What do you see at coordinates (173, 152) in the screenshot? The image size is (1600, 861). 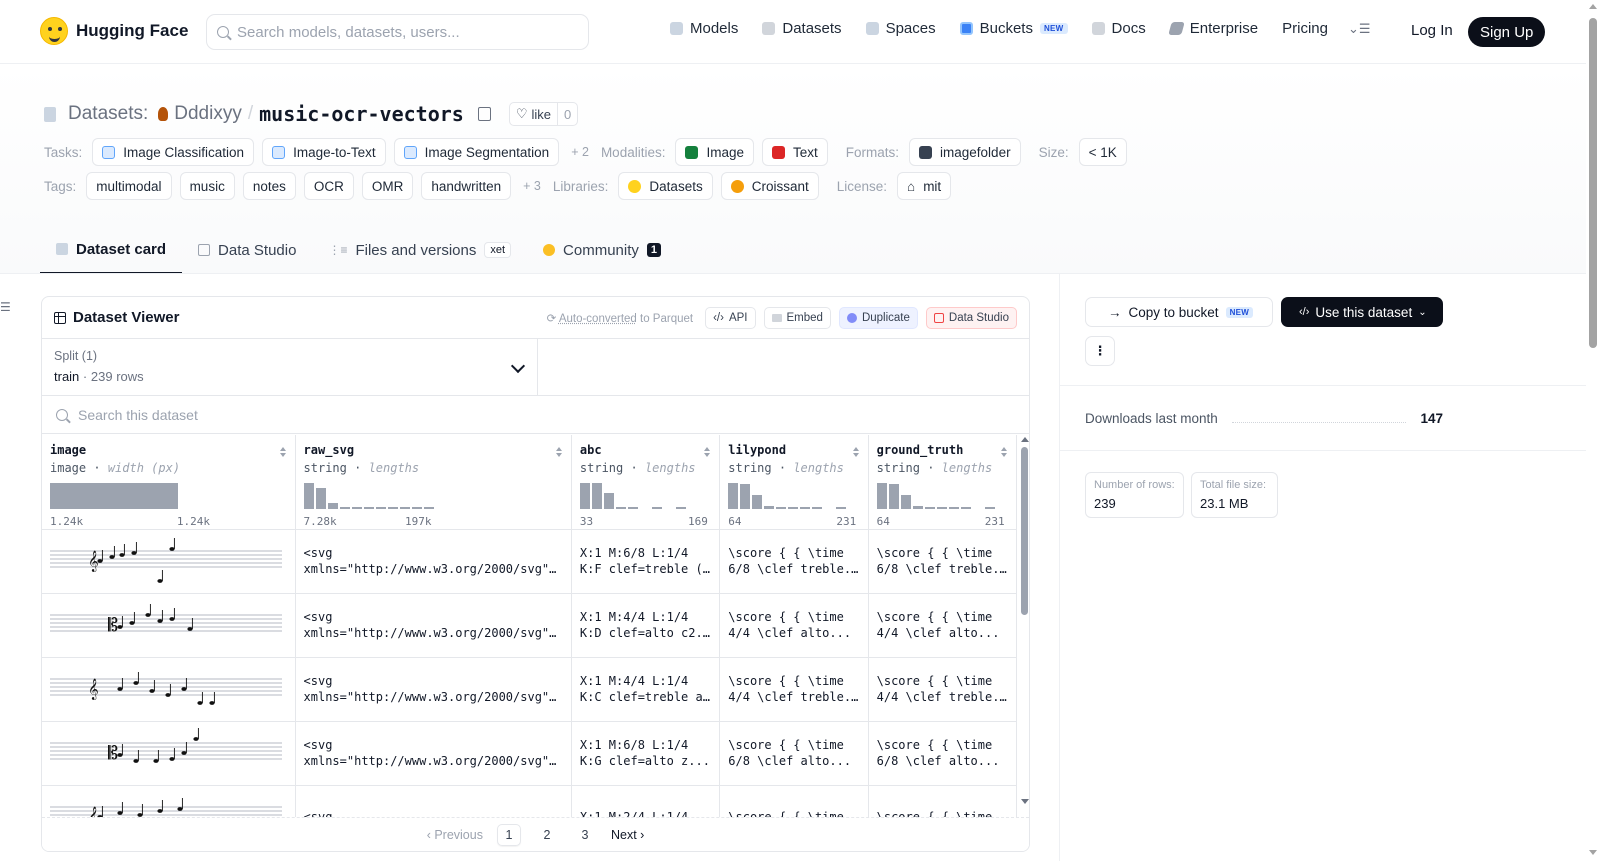 I see `tag-task: Image Classification` at bounding box center [173, 152].